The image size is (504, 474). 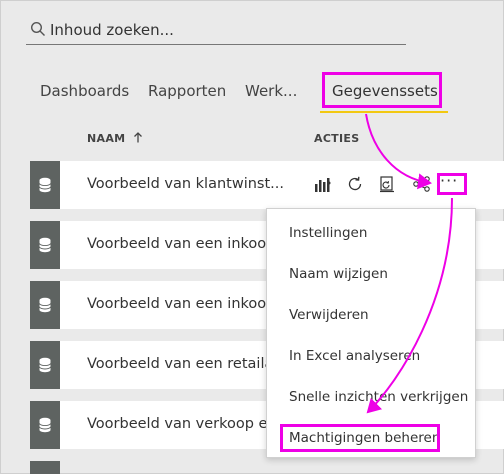 I want to click on search-box, so click(x=216, y=30).